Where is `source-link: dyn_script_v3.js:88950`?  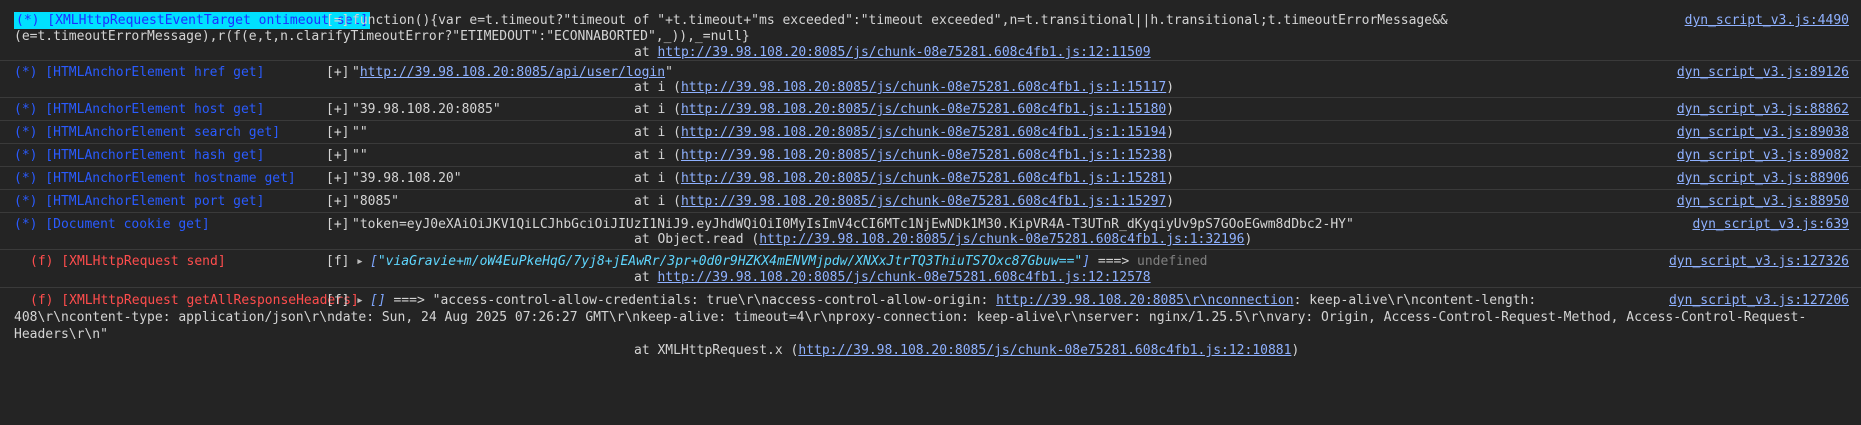 source-link: dyn_script_v3.js:88950 is located at coordinates (1763, 201).